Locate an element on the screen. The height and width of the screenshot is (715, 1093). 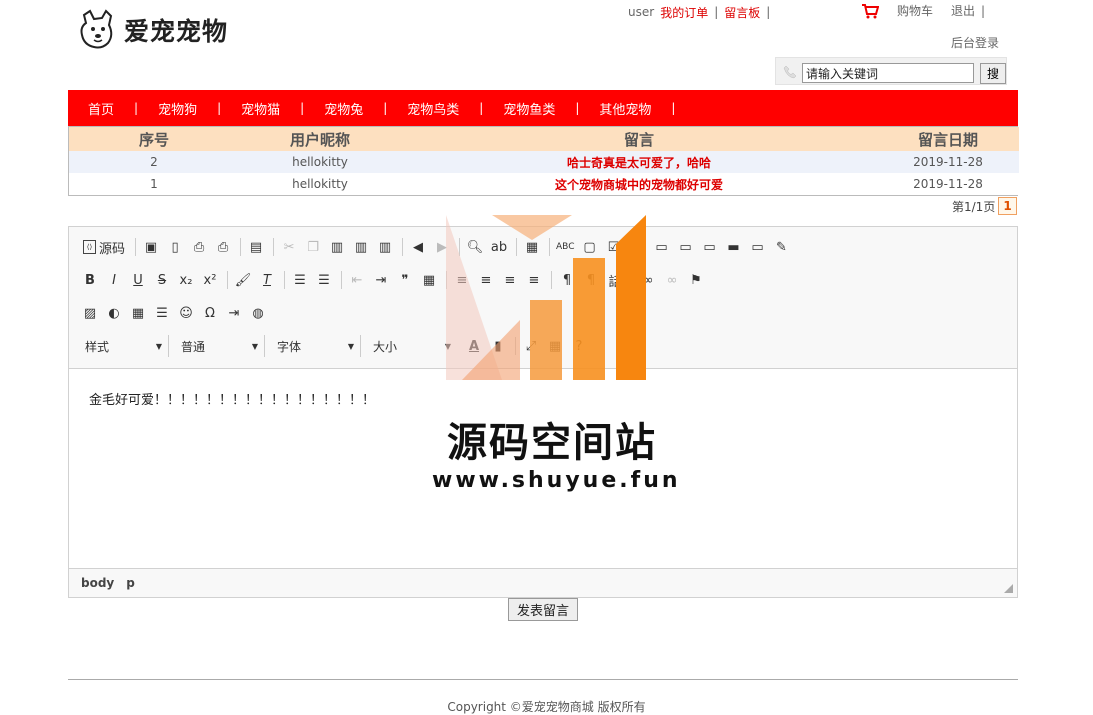
table-icon: ▦ is located at coordinates (138, 313).